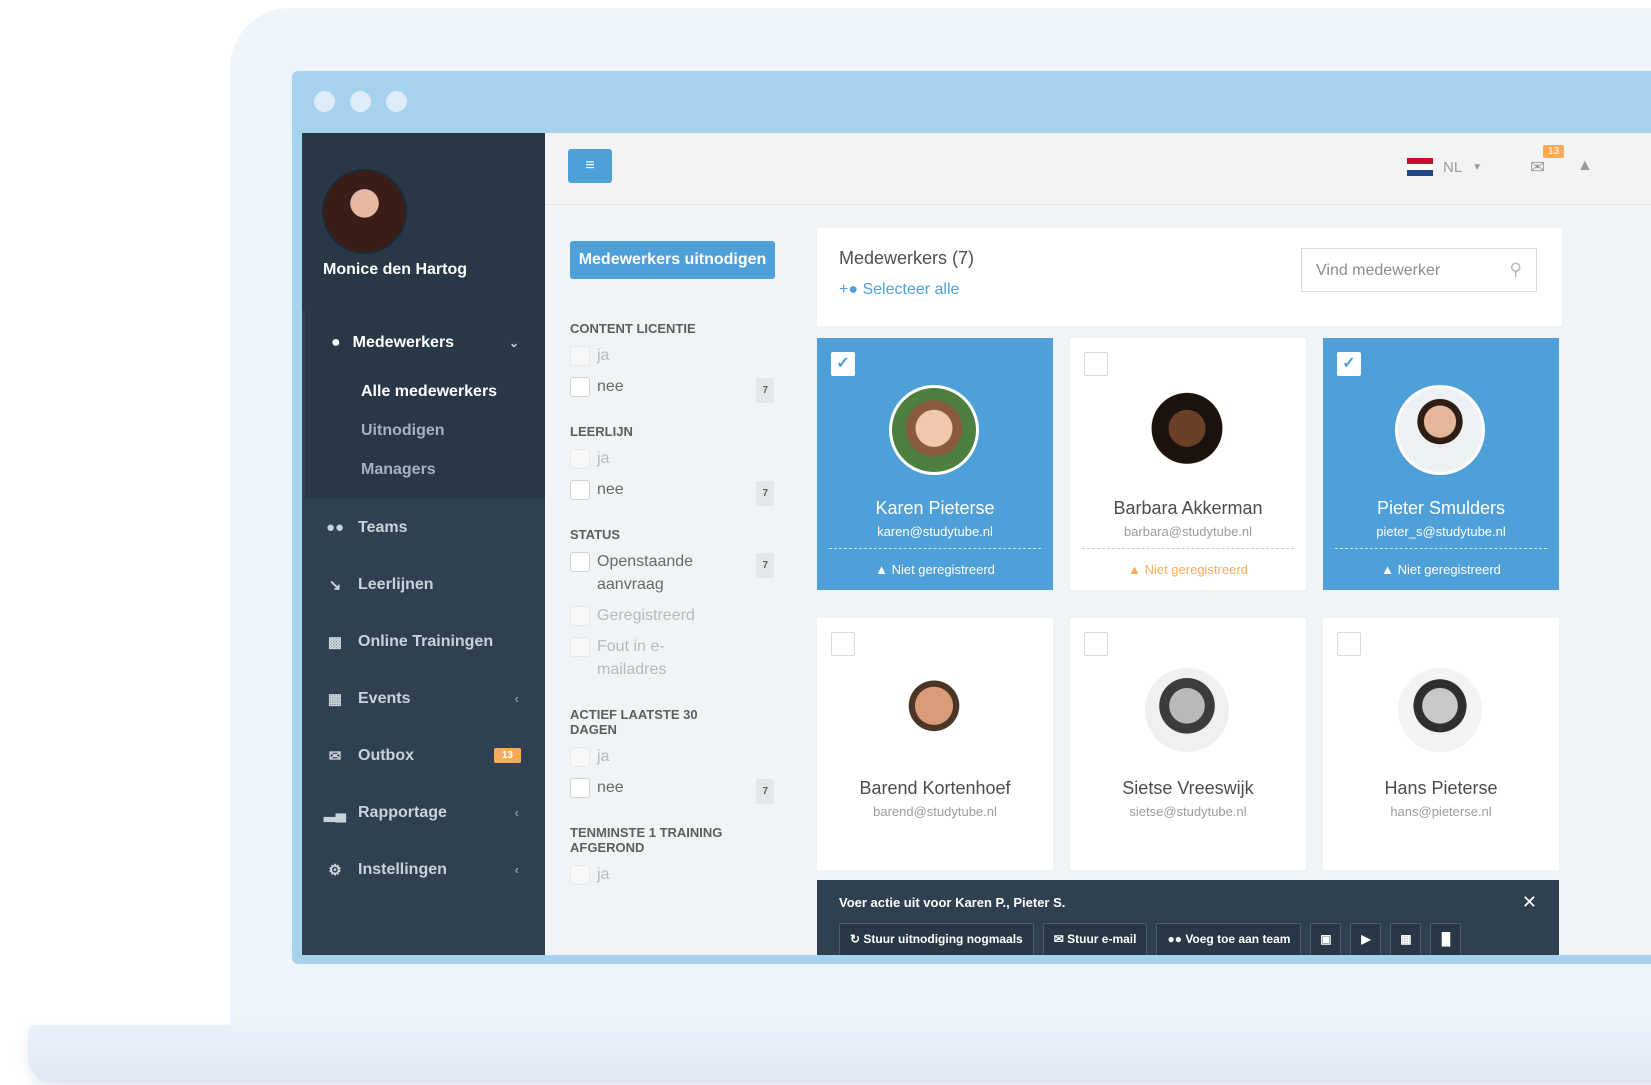 This screenshot has width=1651, height=1085. Describe the element at coordinates (603, 756) in the screenshot. I see `filter-option-label: ja` at that location.